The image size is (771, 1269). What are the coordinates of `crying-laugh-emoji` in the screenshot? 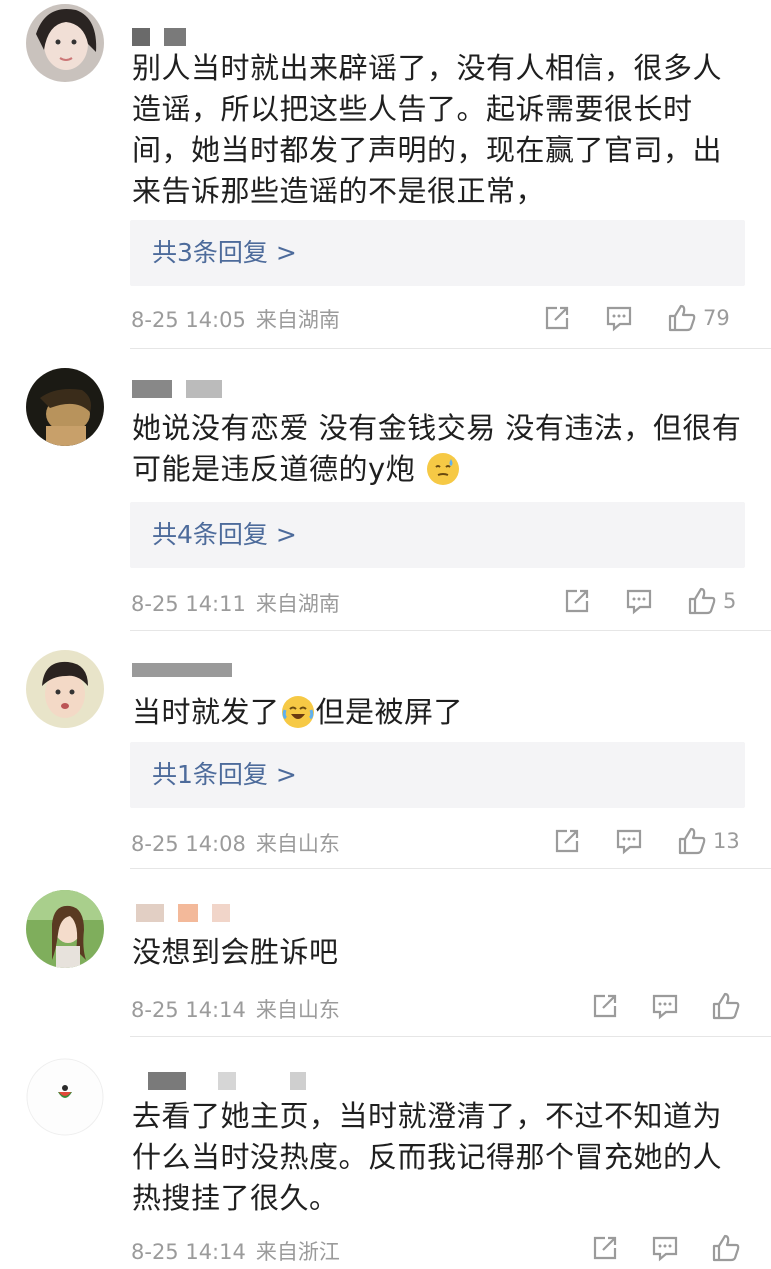 It's located at (297, 712).